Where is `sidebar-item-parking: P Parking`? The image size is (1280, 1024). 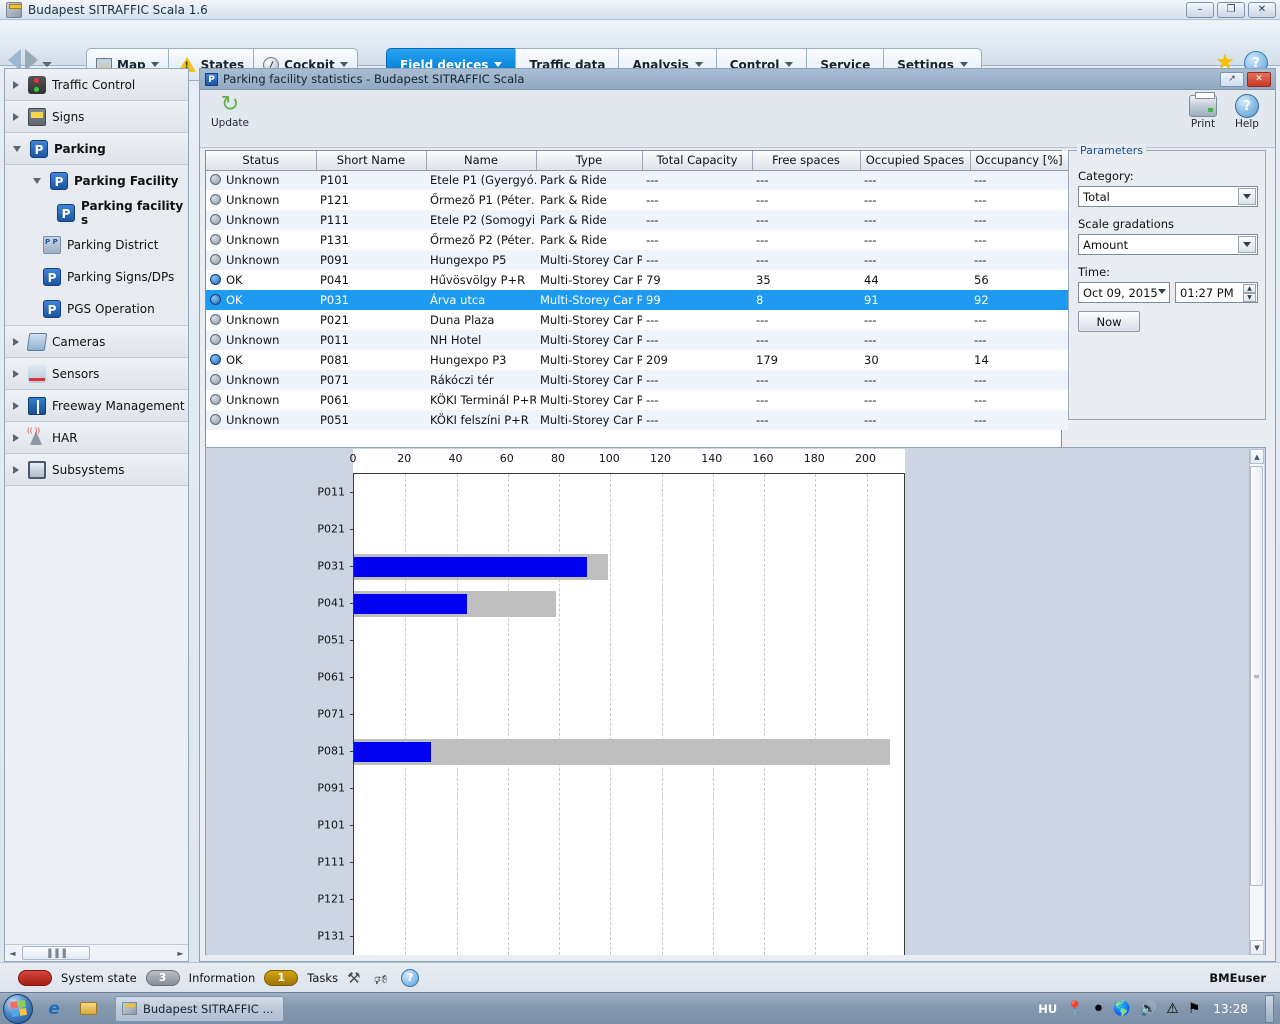
sidebar-item-parking: P Parking is located at coordinates (96, 149).